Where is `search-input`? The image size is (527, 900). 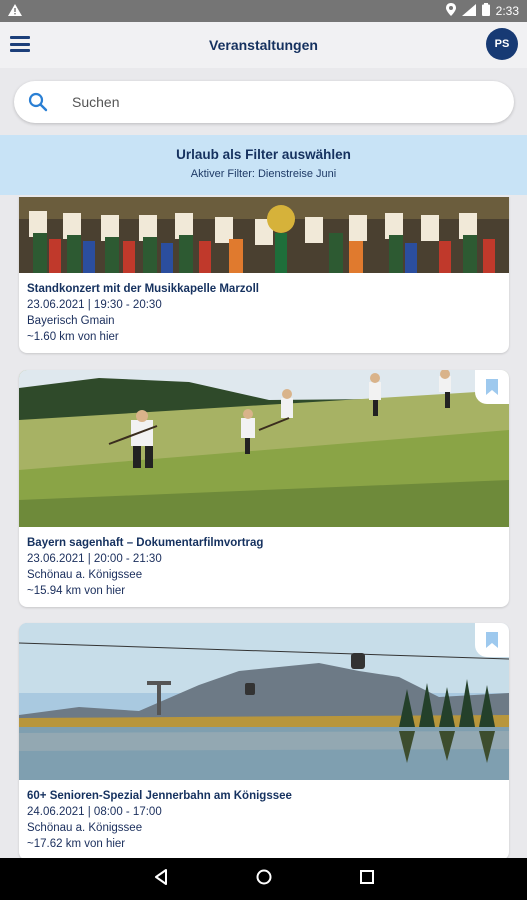 search-input is located at coordinates (262, 102).